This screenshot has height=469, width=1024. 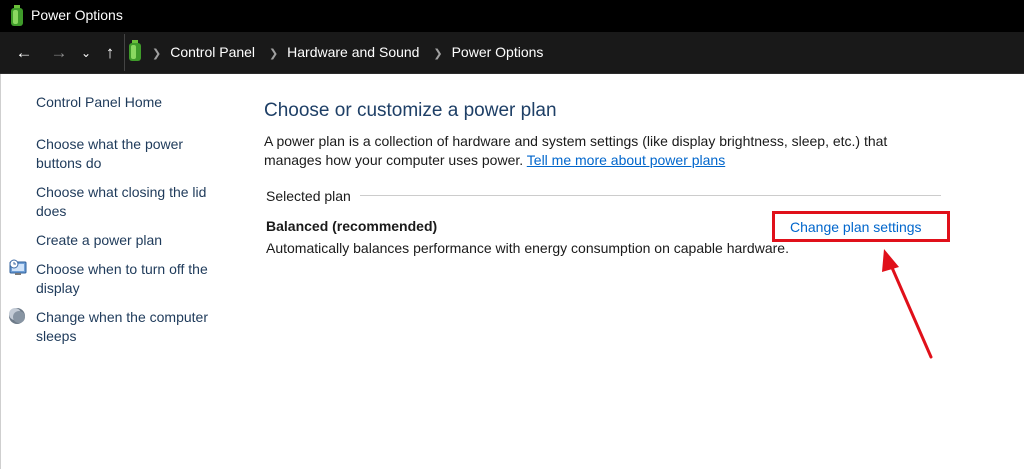 I want to click on arrow-right-icon: →, so click(x=59, y=53).